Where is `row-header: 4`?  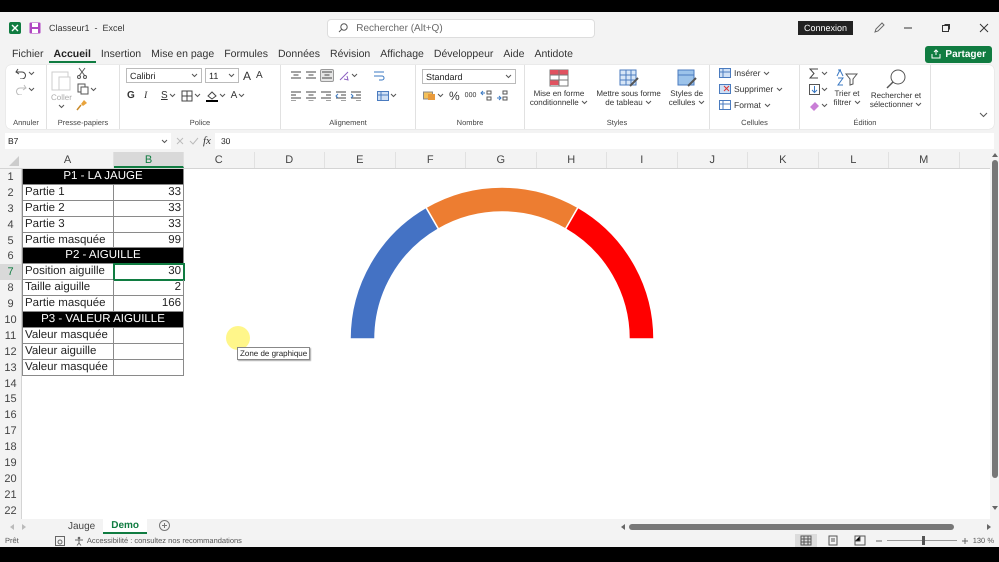 row-header: 4 is located at coordinates (11, 224).